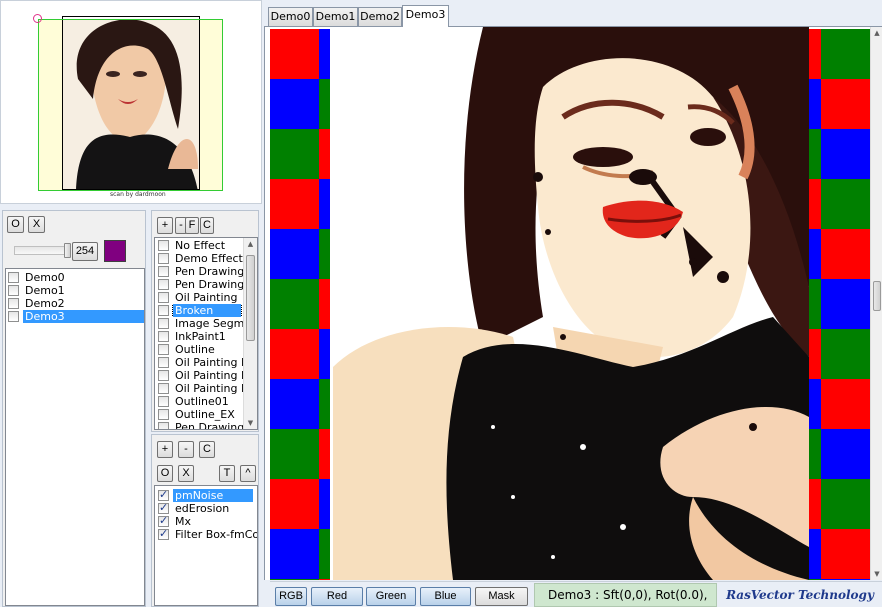  What do you see at coordinates (37, 18) in the screenshot?
I see `crop-handle-icon` at bounding box center [37, 18].